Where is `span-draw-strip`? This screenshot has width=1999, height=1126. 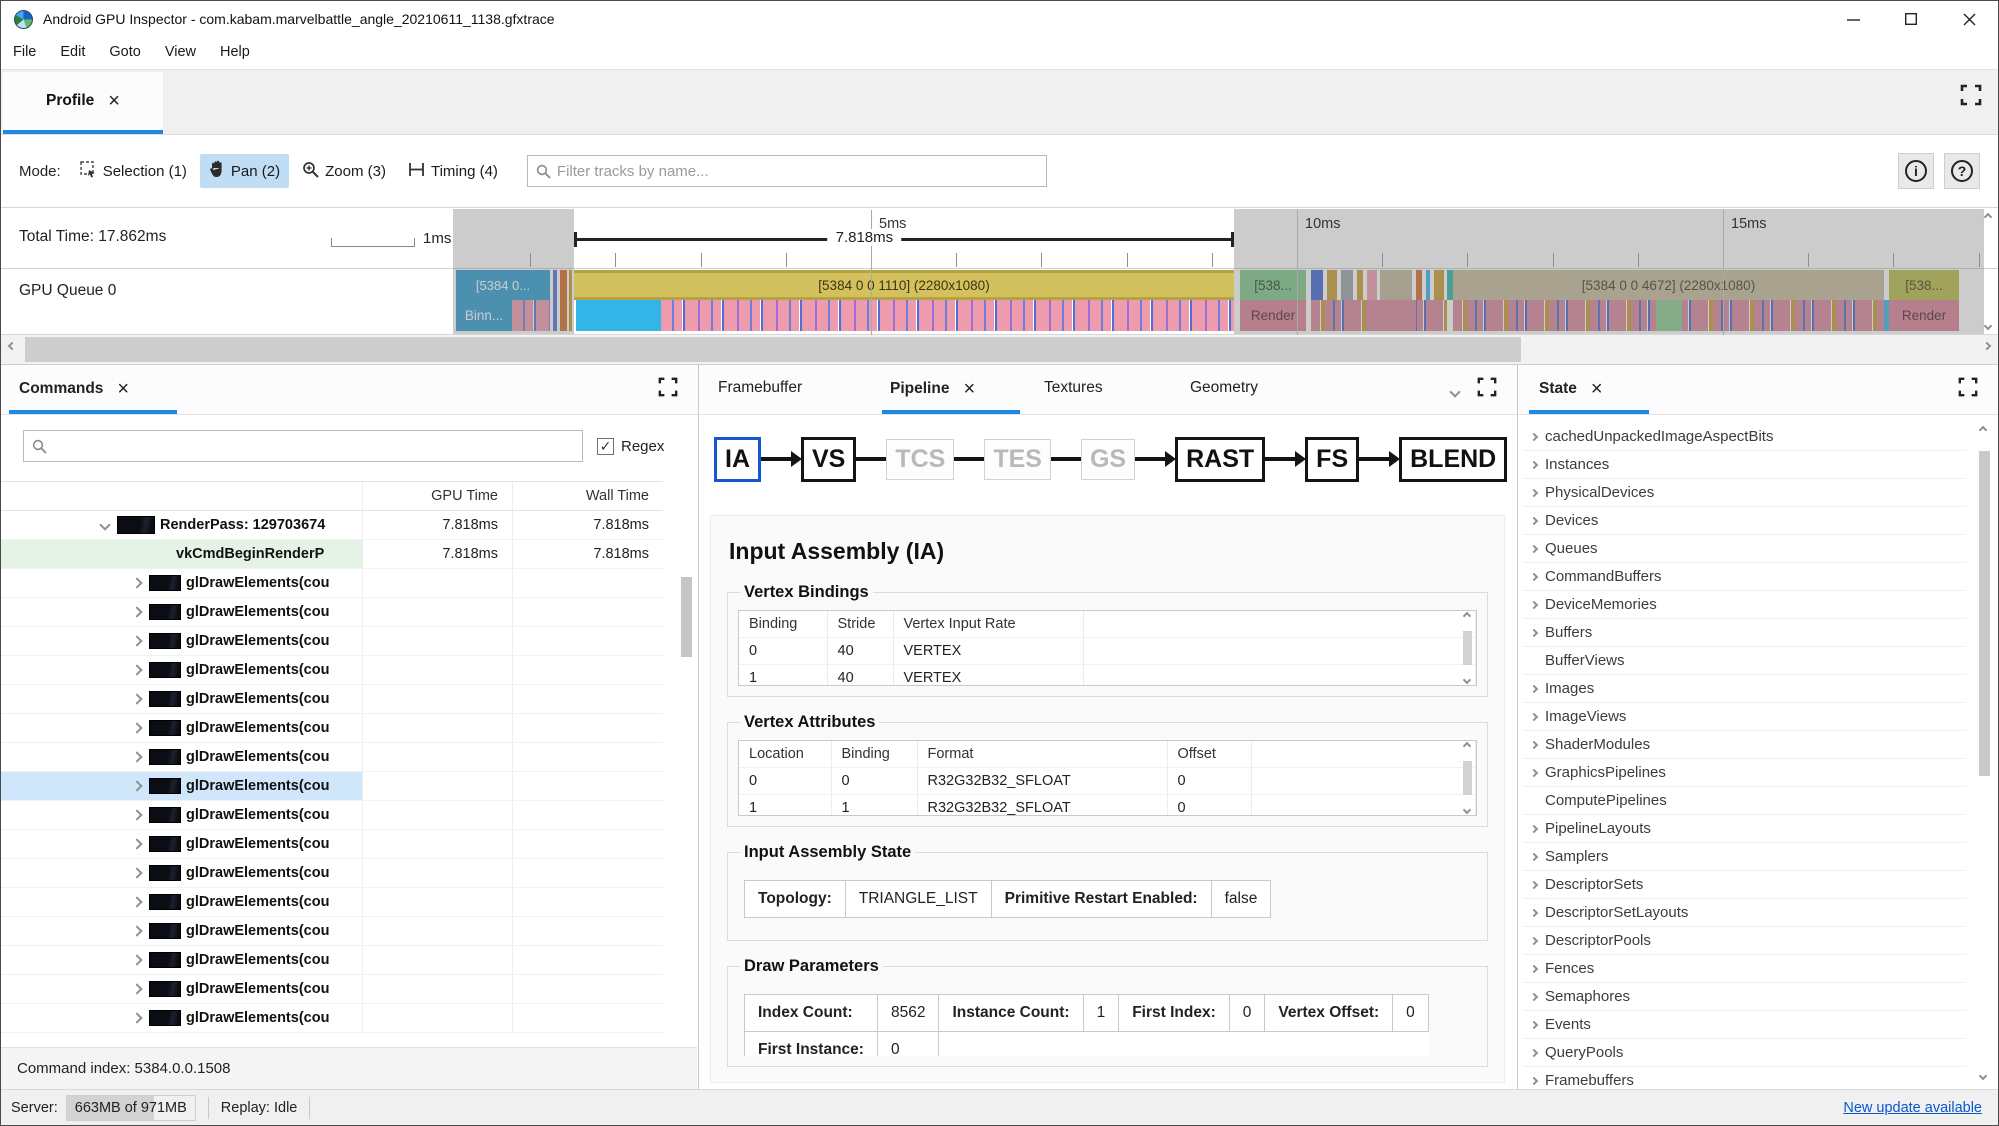 span-draw-strip is located at coordinates (947, 315).